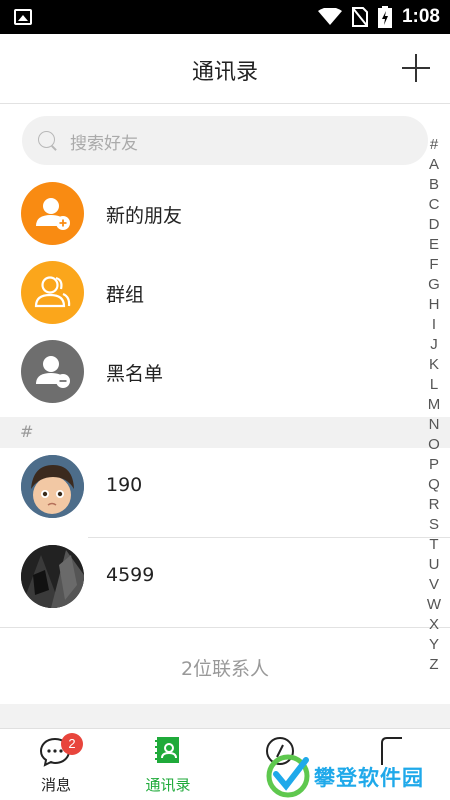  Describe the element at coordinates (225, 495) in the screenshot. I see `contact-row: 190` at that location.